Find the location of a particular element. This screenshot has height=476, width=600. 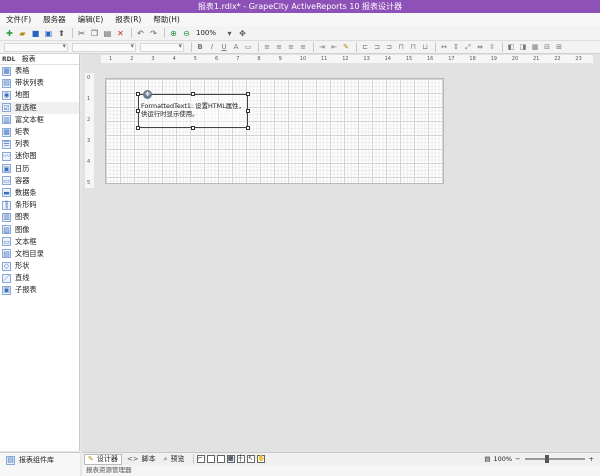

align-lefts-icon: ⊏ is located at coordinates (365, 47).